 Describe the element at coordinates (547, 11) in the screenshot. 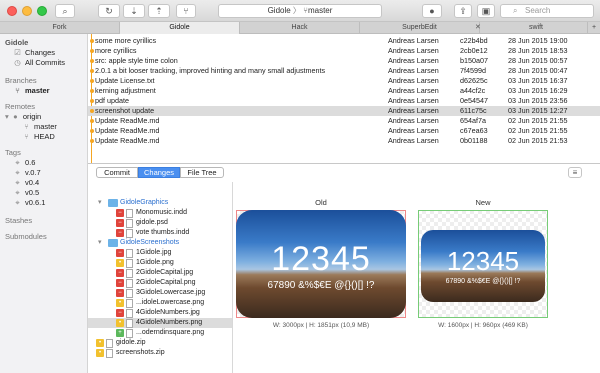

I see `search-field: ⌕ Search` at that location.